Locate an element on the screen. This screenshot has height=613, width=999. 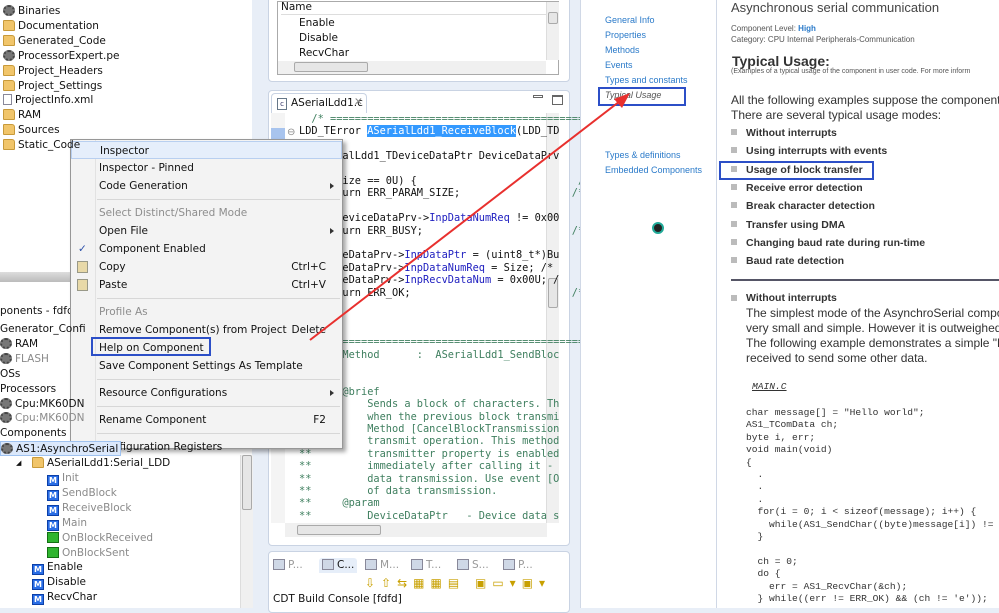
console-toolbar: ⇩⇧⇆▦▦▤ ▣▭▾▣▾ is located at coordinates (458, 583).